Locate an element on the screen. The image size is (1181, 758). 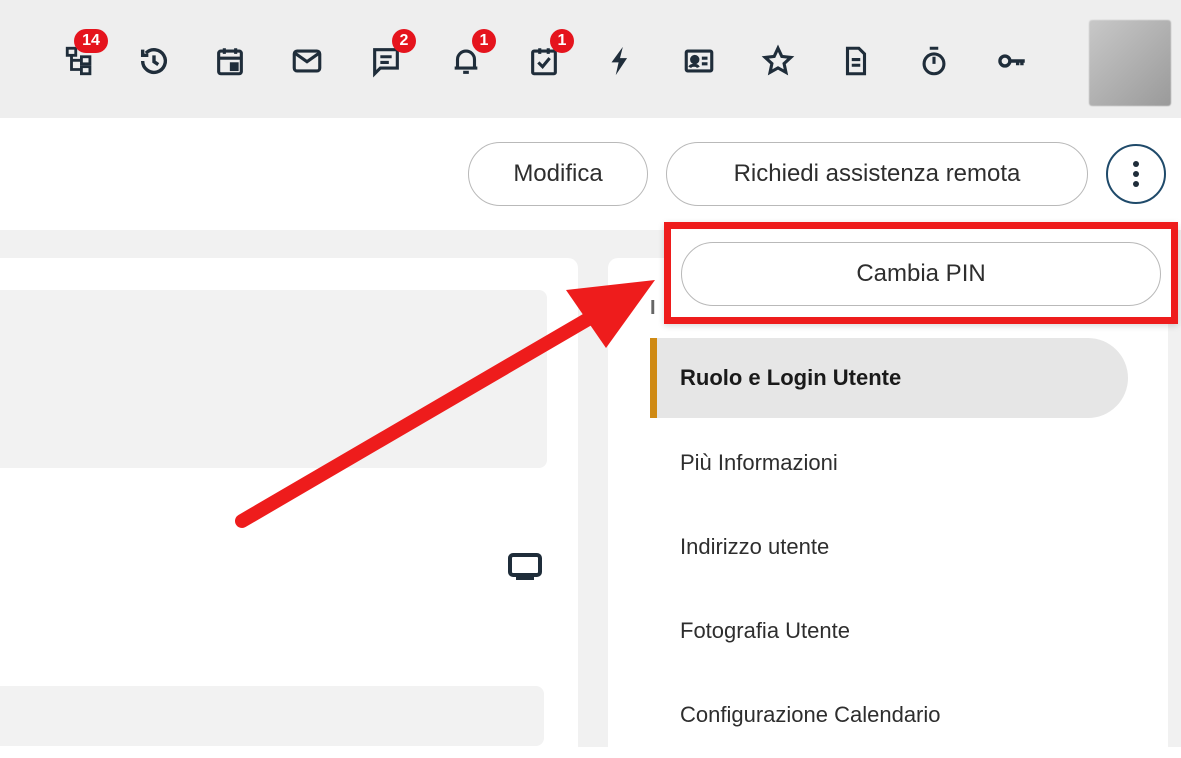
contacts-button is located at coordinates (699, 63).